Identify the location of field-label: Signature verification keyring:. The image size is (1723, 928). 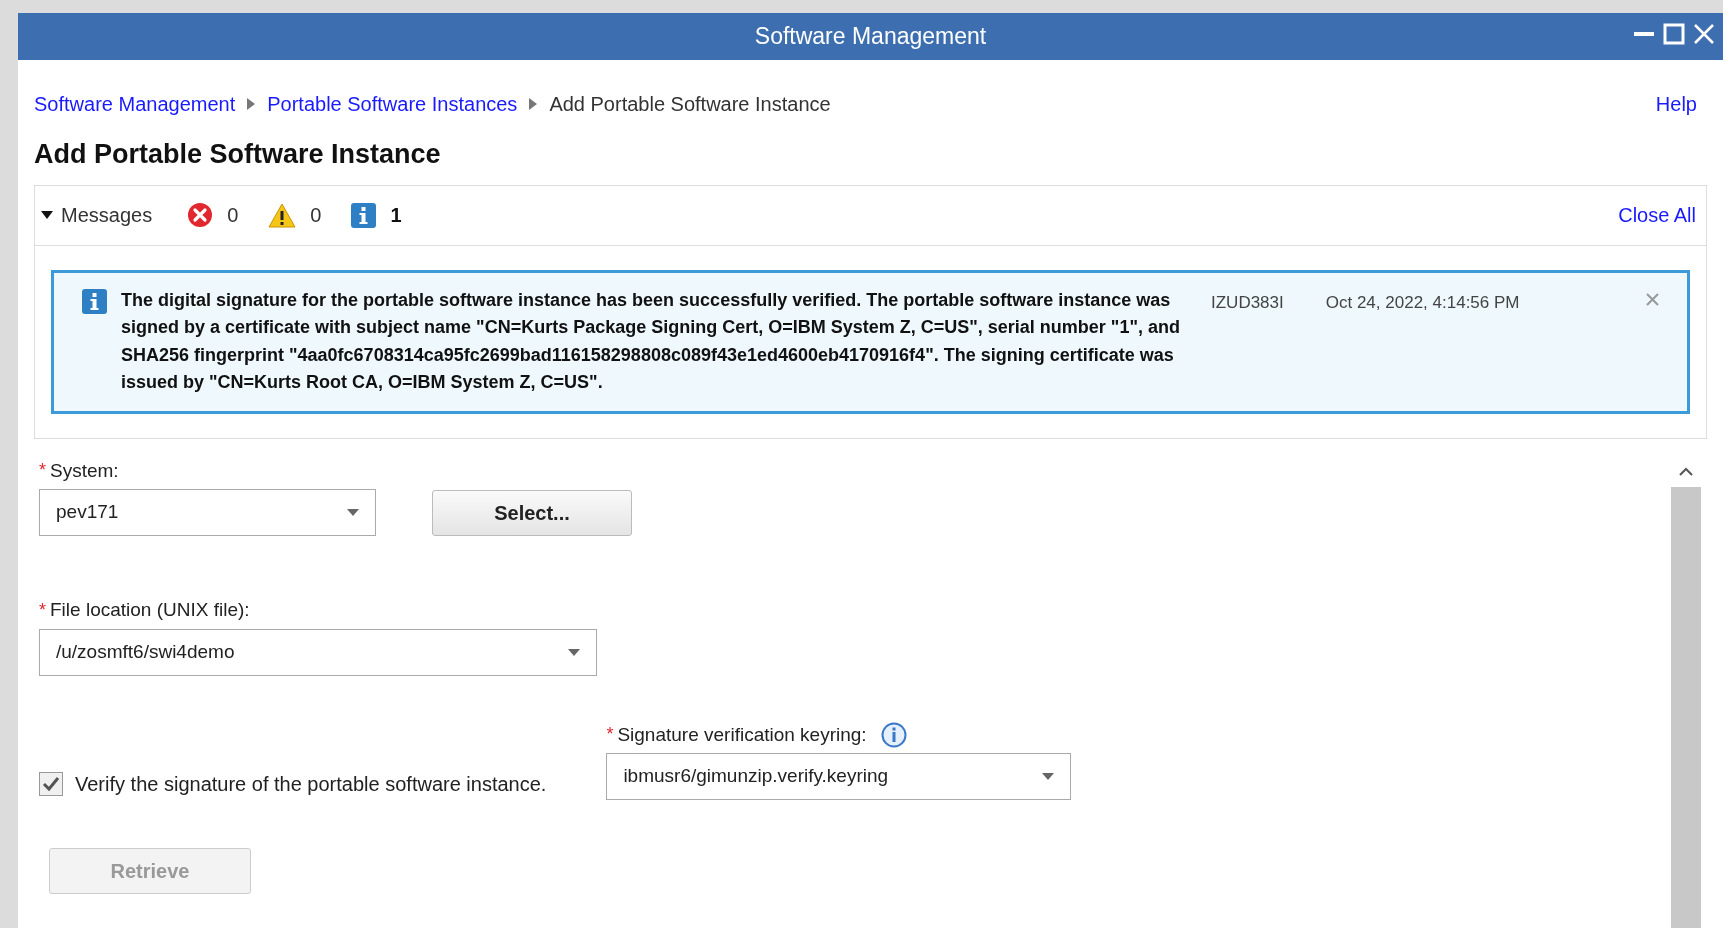
(742, 734).